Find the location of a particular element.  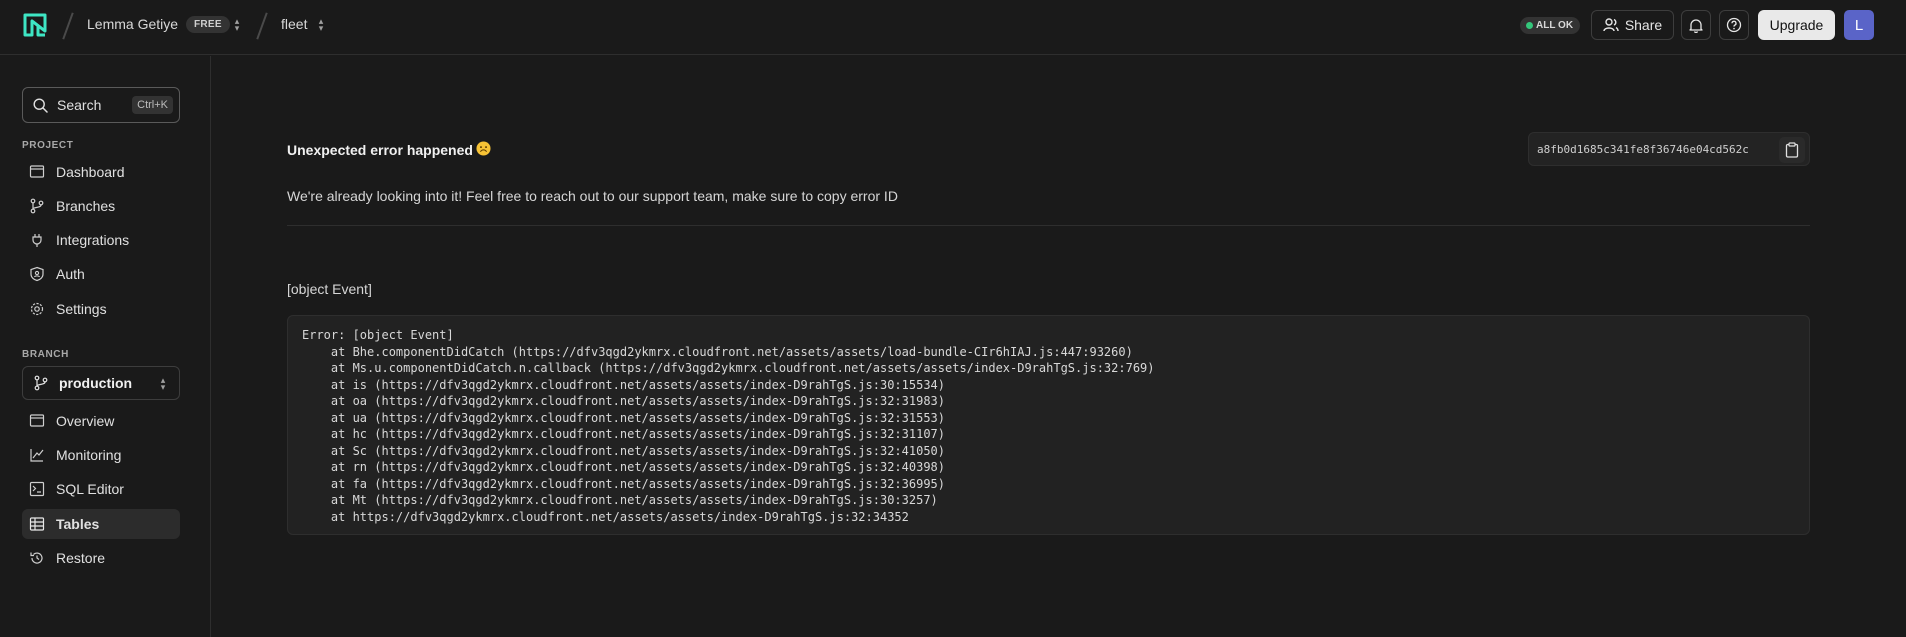

sidebar-item-integrations: Integrations is located at coordinates (101, 240).